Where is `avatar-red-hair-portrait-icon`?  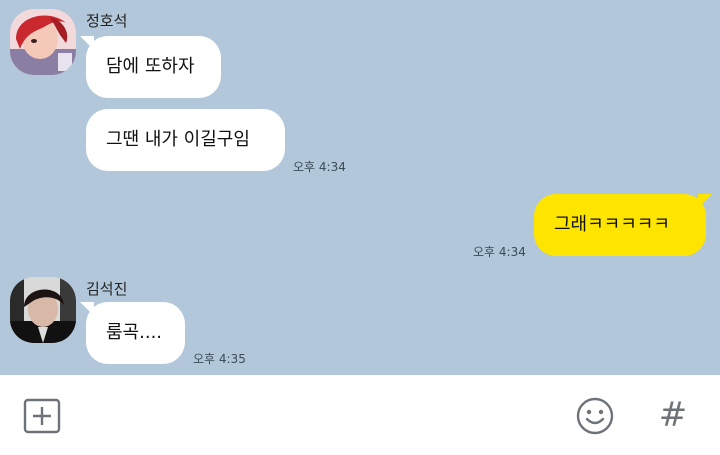 avatar-red-hair-portrait-icon is located at coordinates (43, 42).